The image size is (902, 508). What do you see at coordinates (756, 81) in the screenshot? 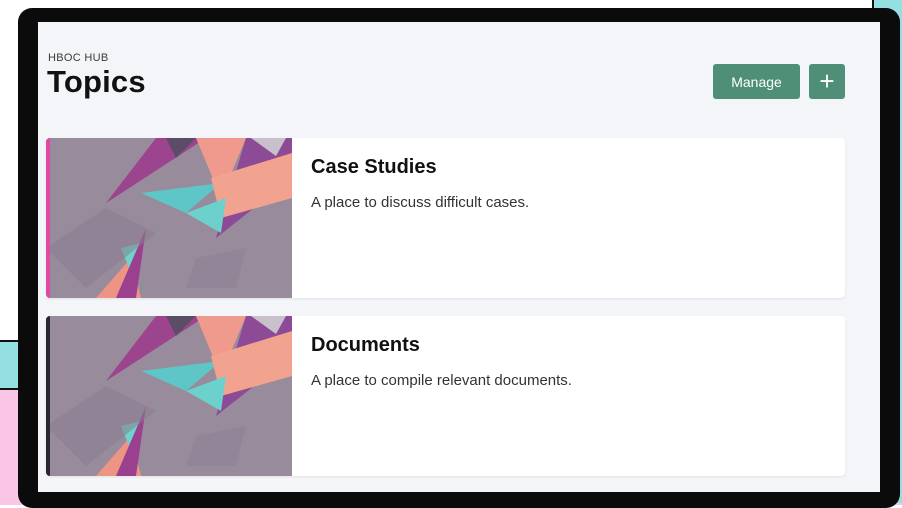
I see `manage-button: Manage` at bounding box center [756, 81].